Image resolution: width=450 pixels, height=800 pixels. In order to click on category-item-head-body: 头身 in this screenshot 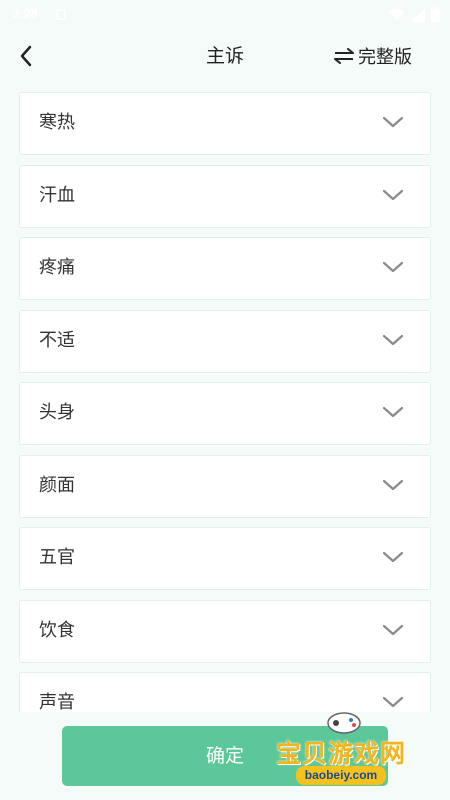, I will do `click(225, 413)`.